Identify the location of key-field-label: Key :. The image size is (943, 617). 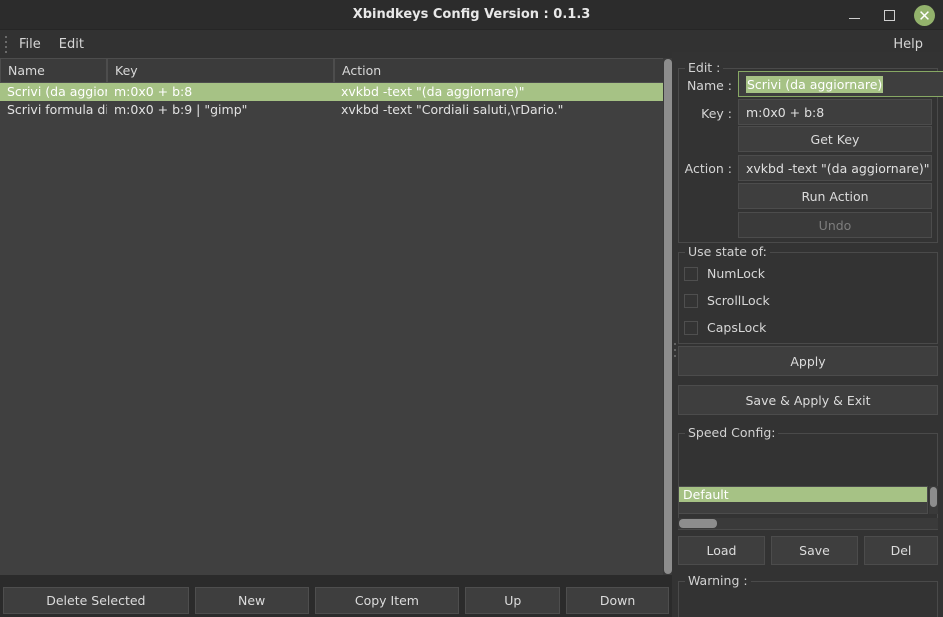
(716, 113).